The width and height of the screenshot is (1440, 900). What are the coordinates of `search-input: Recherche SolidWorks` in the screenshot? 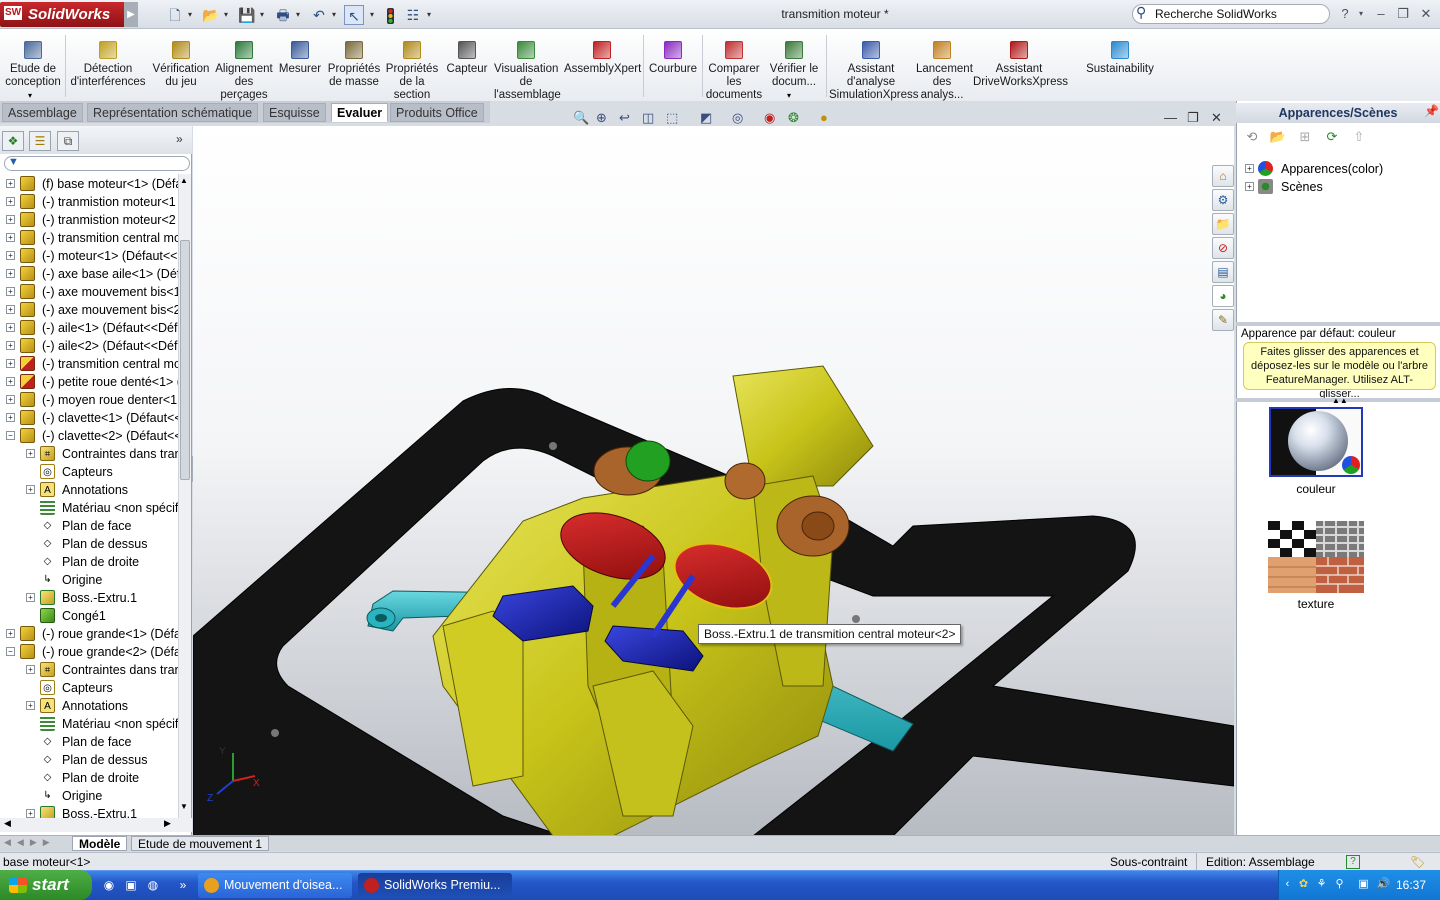 It's located at (1231, 14).